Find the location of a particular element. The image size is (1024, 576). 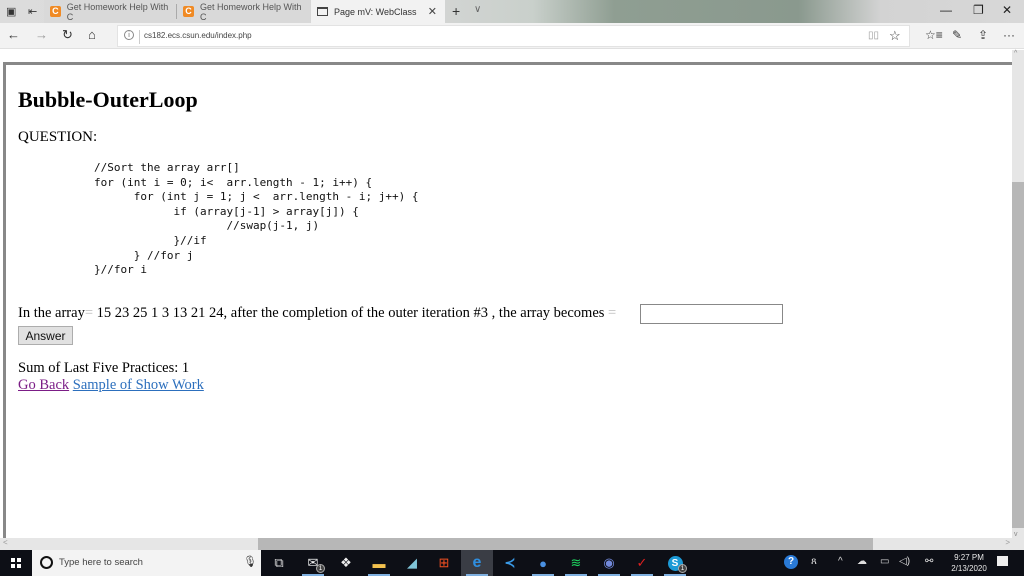

answer-button: Answer is located at coordinates (45, 335).